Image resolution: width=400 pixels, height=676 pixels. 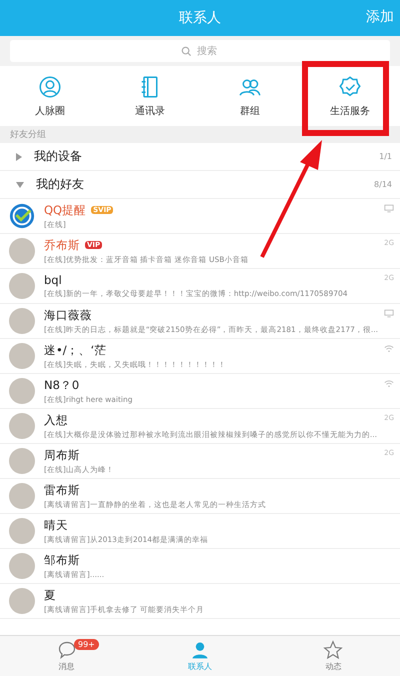 What do you see at coordinates (383, 184) in the screenshot?
I see `group-count: 8/14` at bounding box center [383, 184].